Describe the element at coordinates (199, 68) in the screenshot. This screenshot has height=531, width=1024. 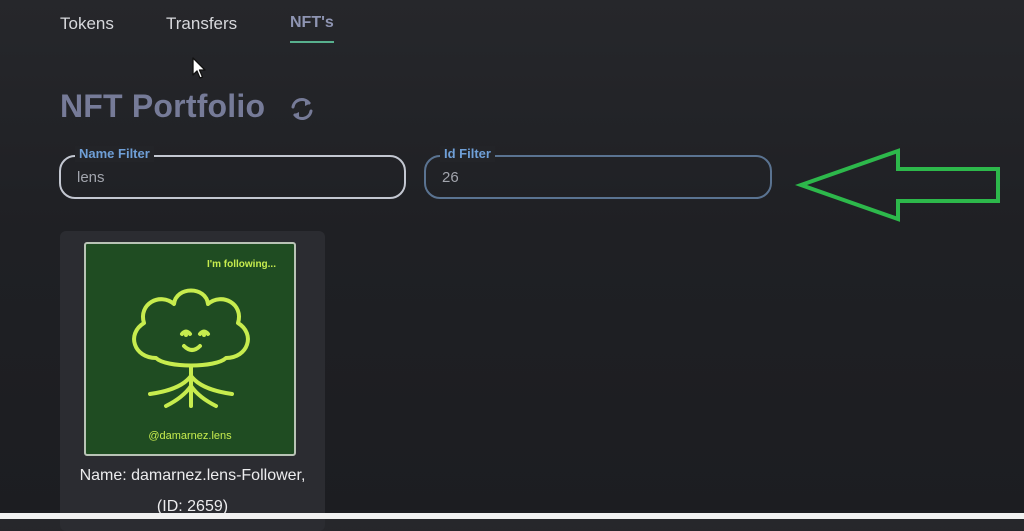
I see `mouse-cursor-icon` at that location.